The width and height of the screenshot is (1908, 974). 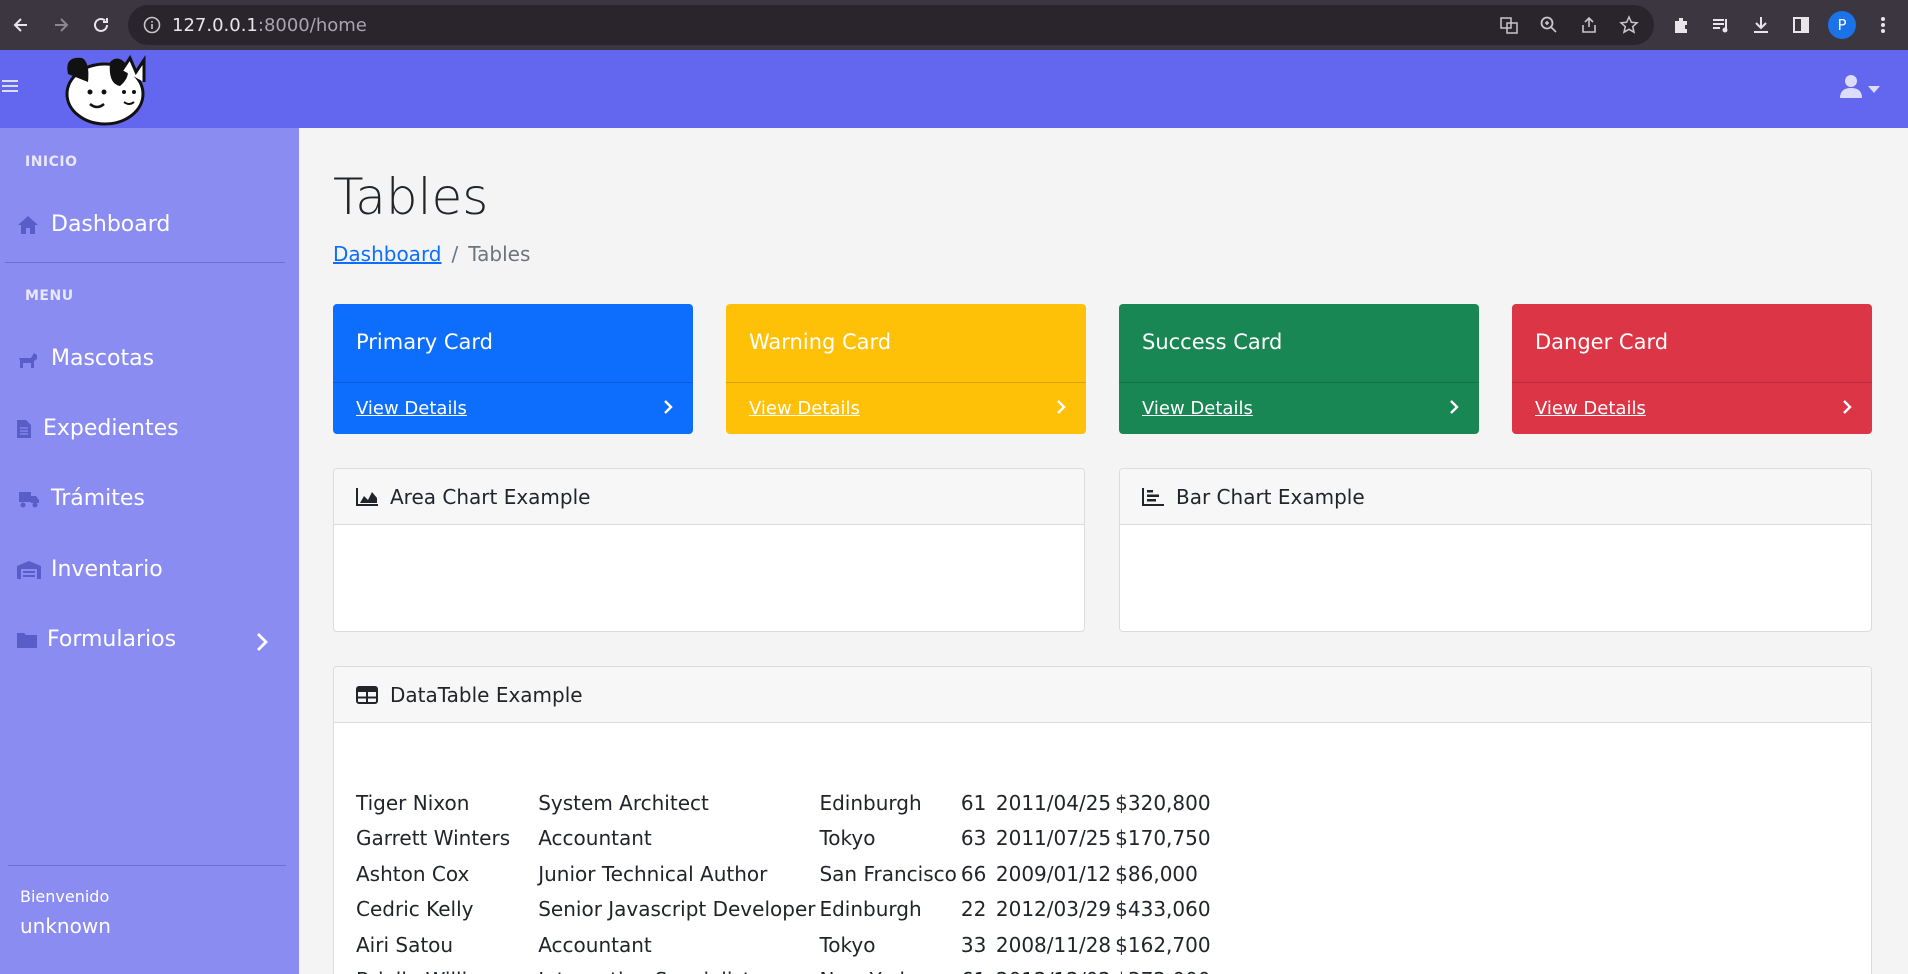 I want to click on info-icon, so click(x=152, y=25).